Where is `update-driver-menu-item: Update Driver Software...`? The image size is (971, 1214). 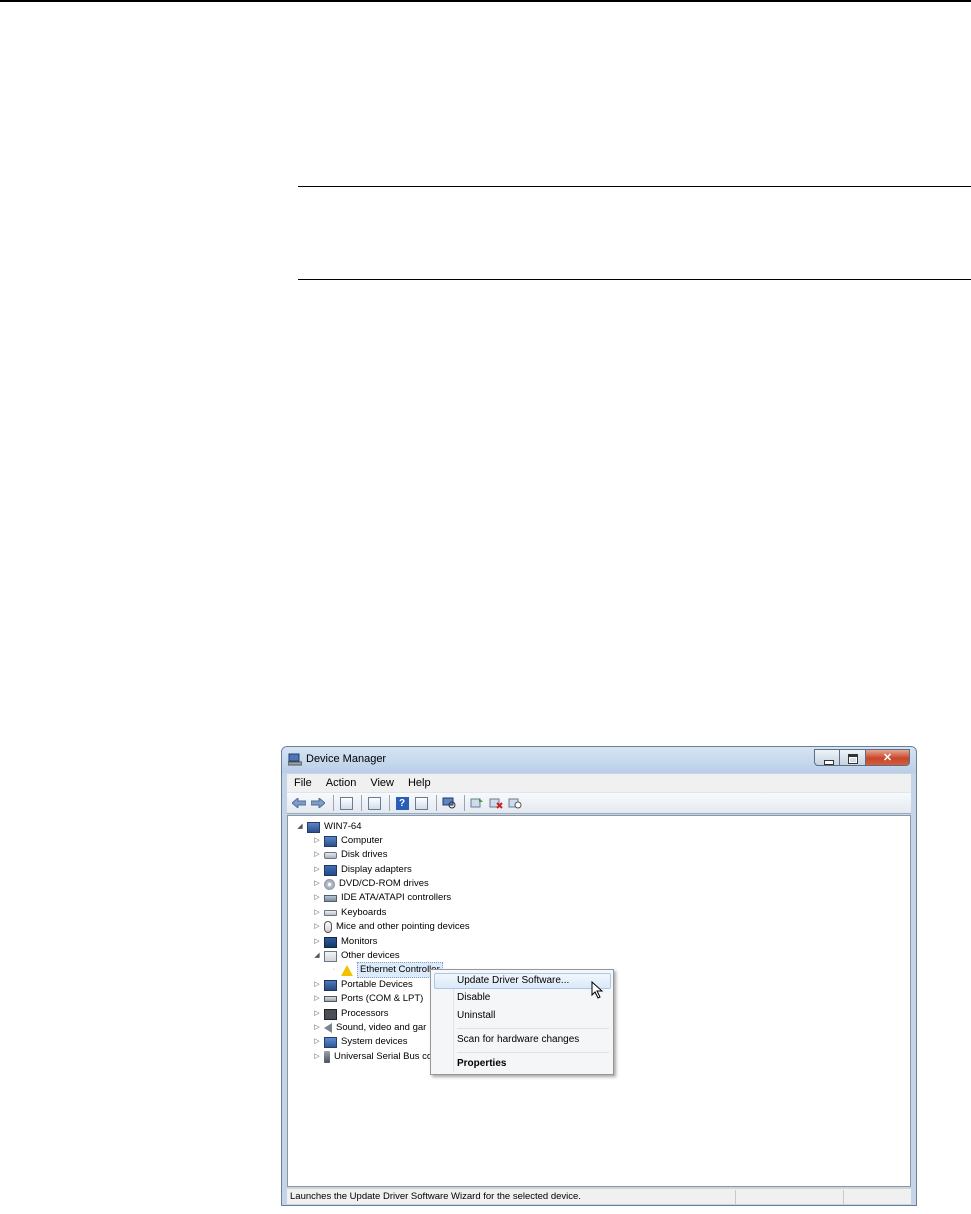
update-driver-menu-item: Update Driver Software... is located at coordinates (522, 981).